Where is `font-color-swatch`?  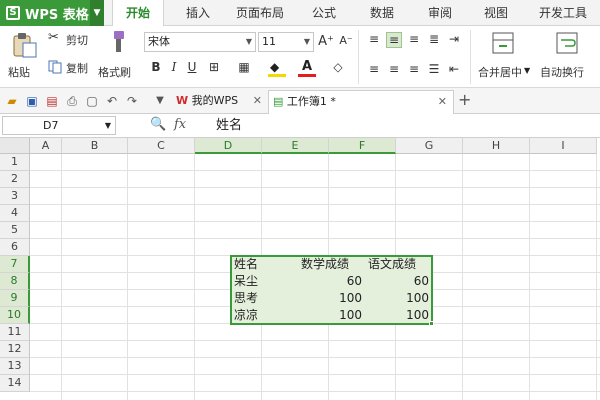 font-color-swatch is located at coordinates (307, 75).